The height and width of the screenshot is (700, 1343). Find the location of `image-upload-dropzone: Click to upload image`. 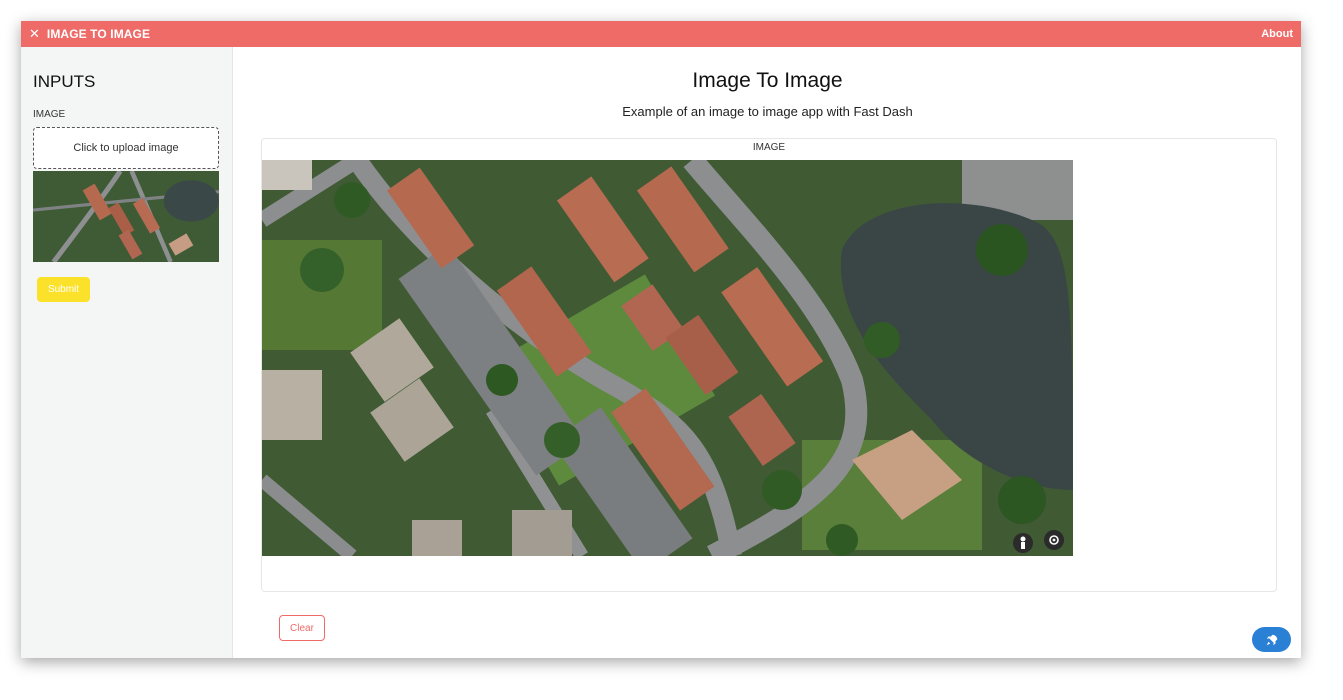

image-upload-dropzone: Click to upload image is located at coordinates (126, 148).